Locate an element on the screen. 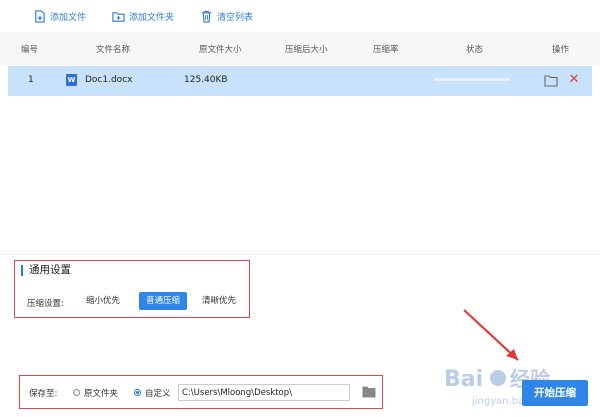 This screenshot has width=600, height=417. header-filename: 文件名称 is located at coordinates (113, 49).